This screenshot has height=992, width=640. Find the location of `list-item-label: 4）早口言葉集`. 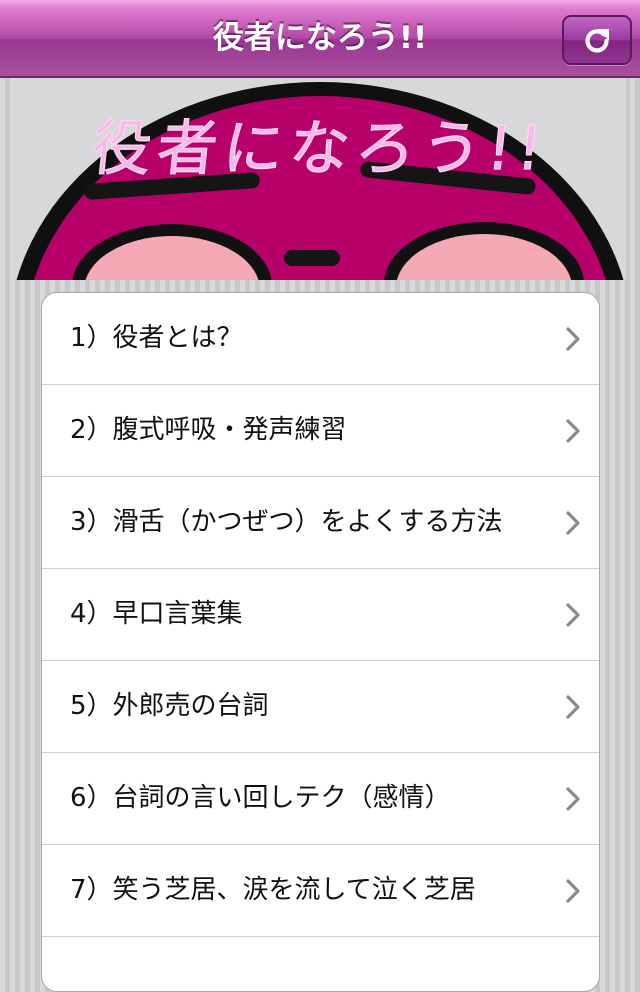

list-item-label: 4）早口言葉集 is located at coordinates (156, 614).